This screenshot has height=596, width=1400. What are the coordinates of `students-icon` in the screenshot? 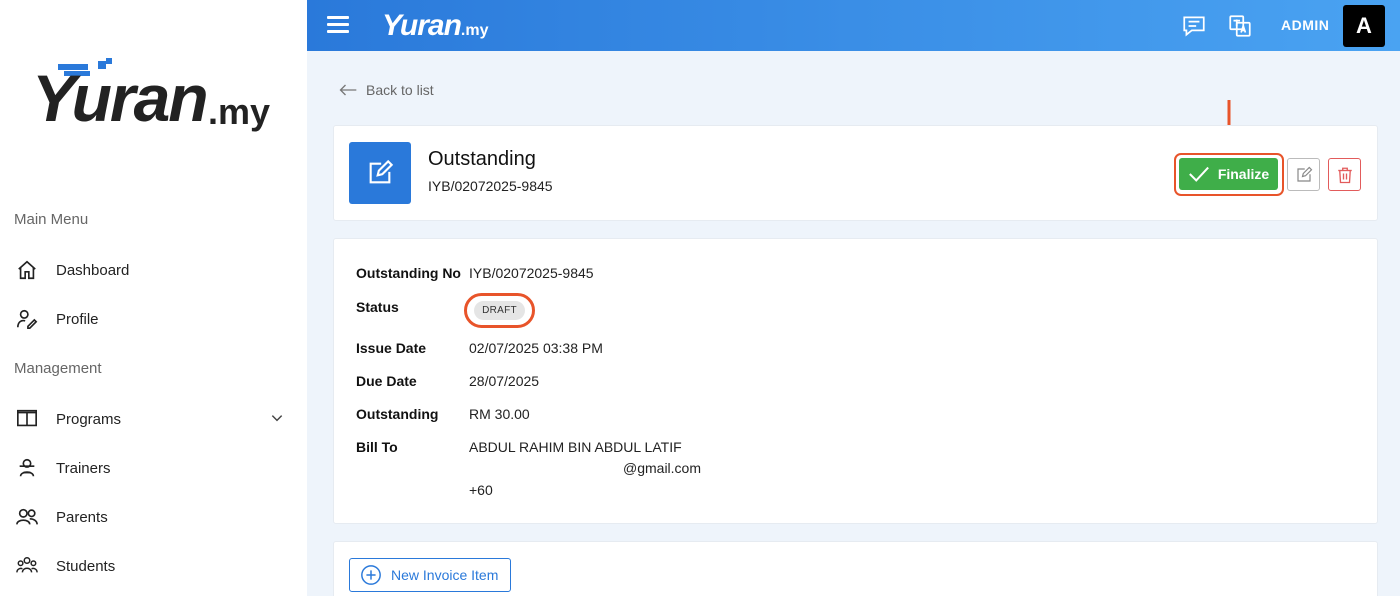 It's located at (27, 566).